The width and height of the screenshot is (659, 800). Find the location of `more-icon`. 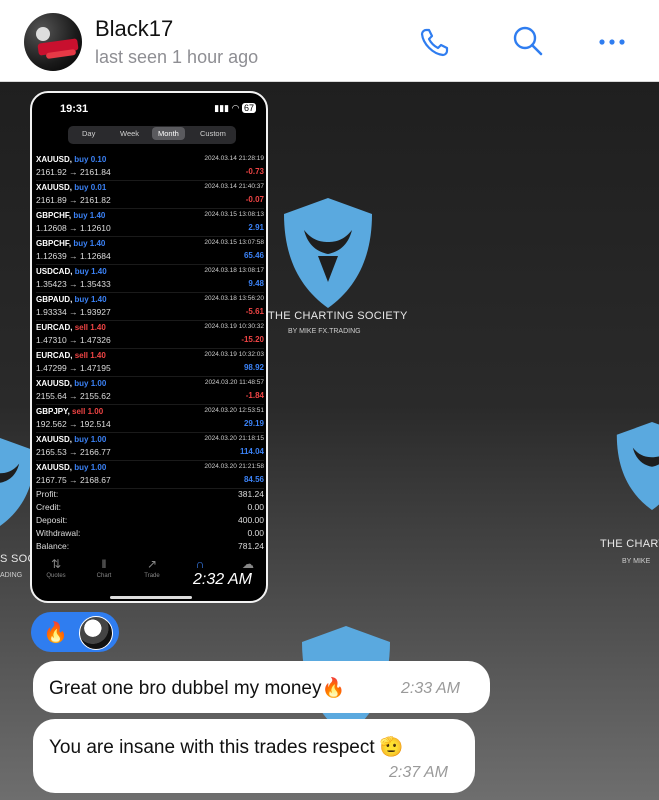

more-icon is located at coordinates (614, 42).